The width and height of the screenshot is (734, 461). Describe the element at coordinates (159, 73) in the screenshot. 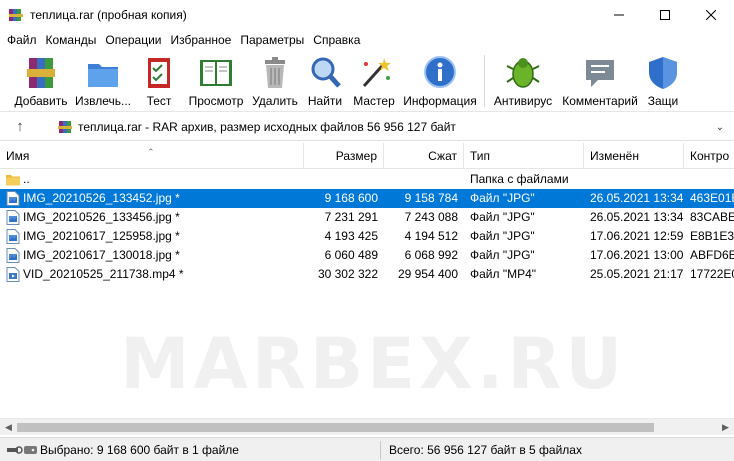

I see `checklist-icon` at that location.